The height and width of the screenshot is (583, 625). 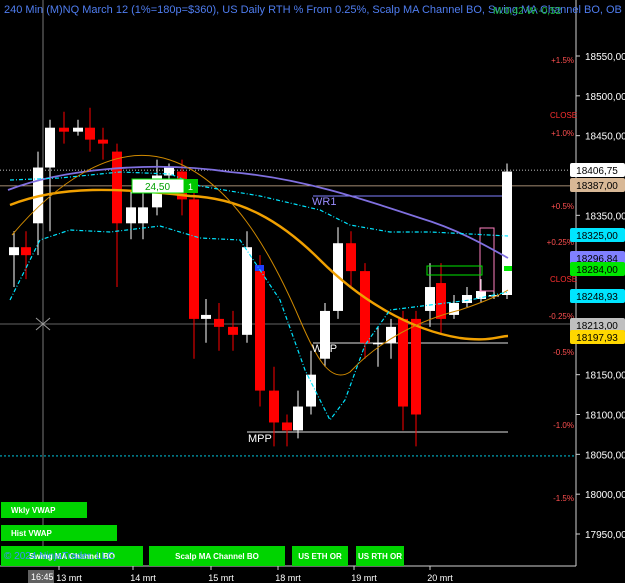 What do you see at coordinates (562, 206) in the screenshot?
I see `percent-label: +0.5%` at bounding box center [562, 206].